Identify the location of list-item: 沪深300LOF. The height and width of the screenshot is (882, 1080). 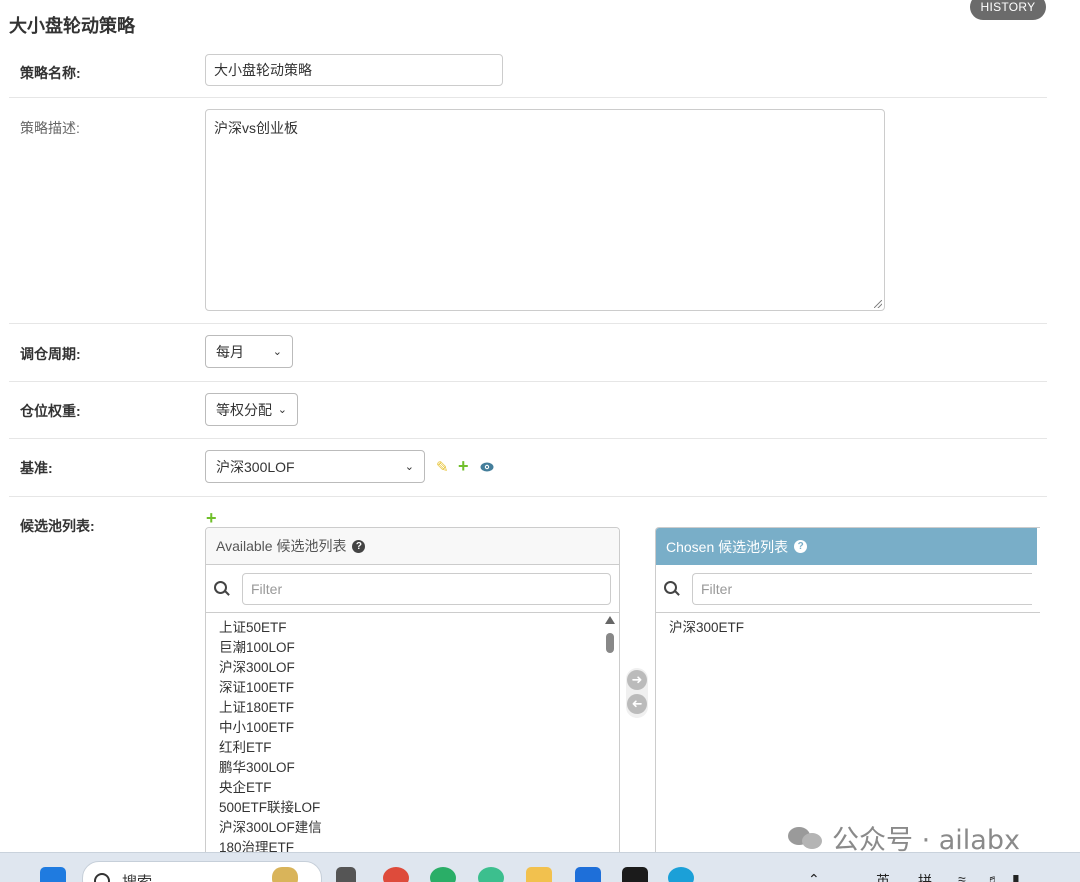
(270, 668).